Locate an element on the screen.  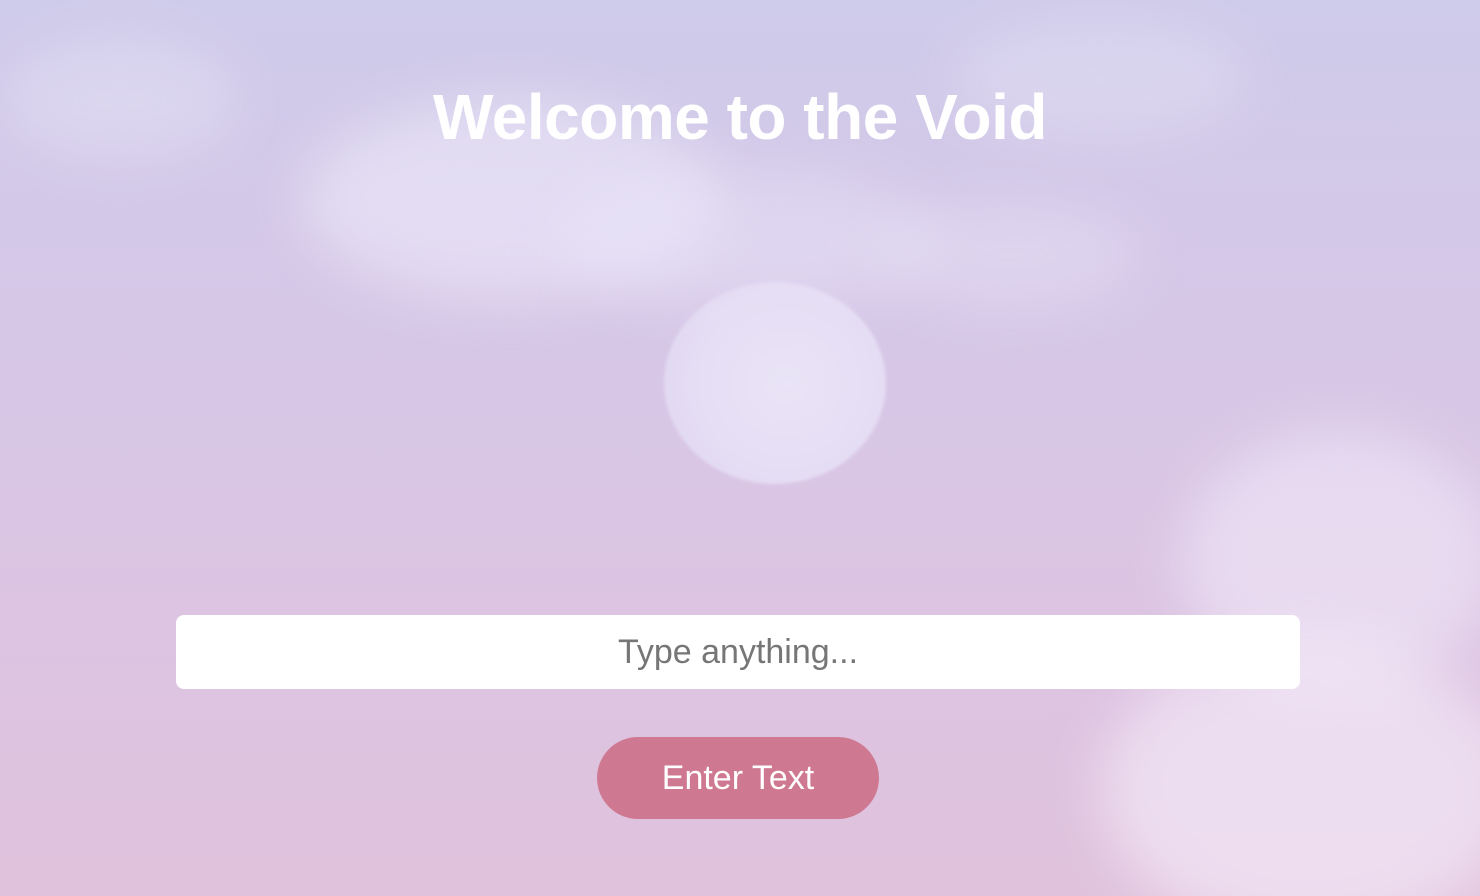
page-title: Welcome to the Void is located at coordinates (740, 116).